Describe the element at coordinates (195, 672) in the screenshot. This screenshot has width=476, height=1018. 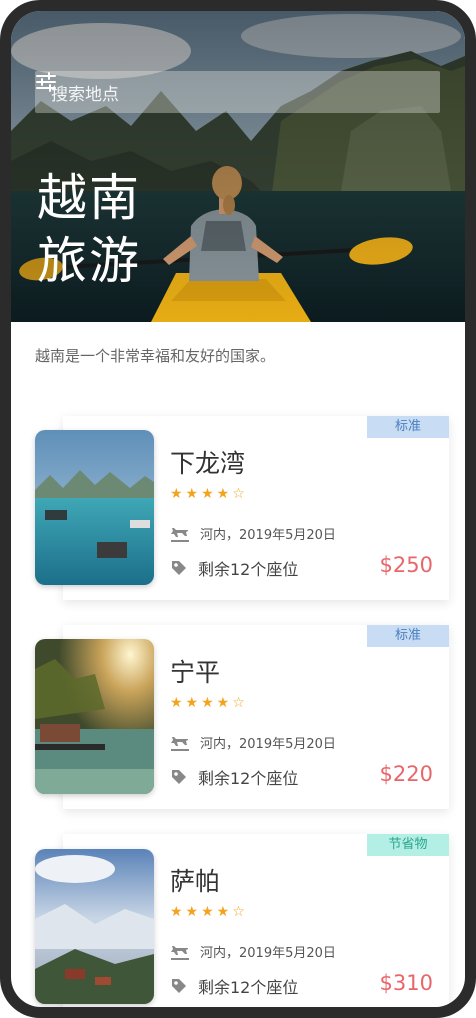
I see `tour-name: 宁平` at that location.